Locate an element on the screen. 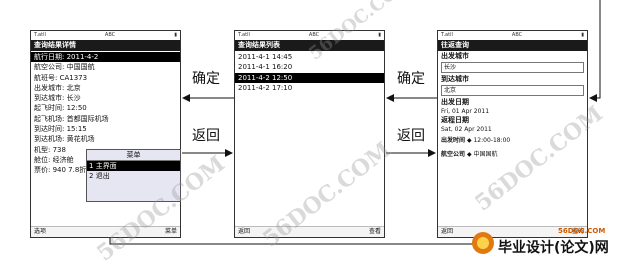 The image size is (630, 267). arrow-return-loop is located at coordinates (295, 241).